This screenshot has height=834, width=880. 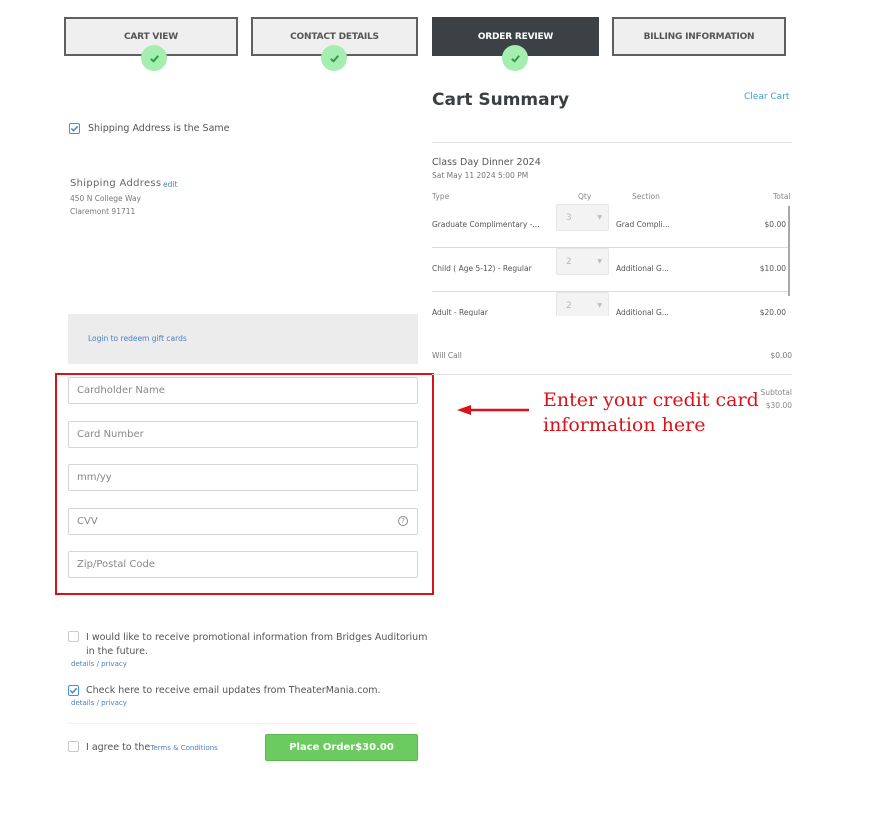 I want to click on qty-value: 3, so click(x=569, y=217).